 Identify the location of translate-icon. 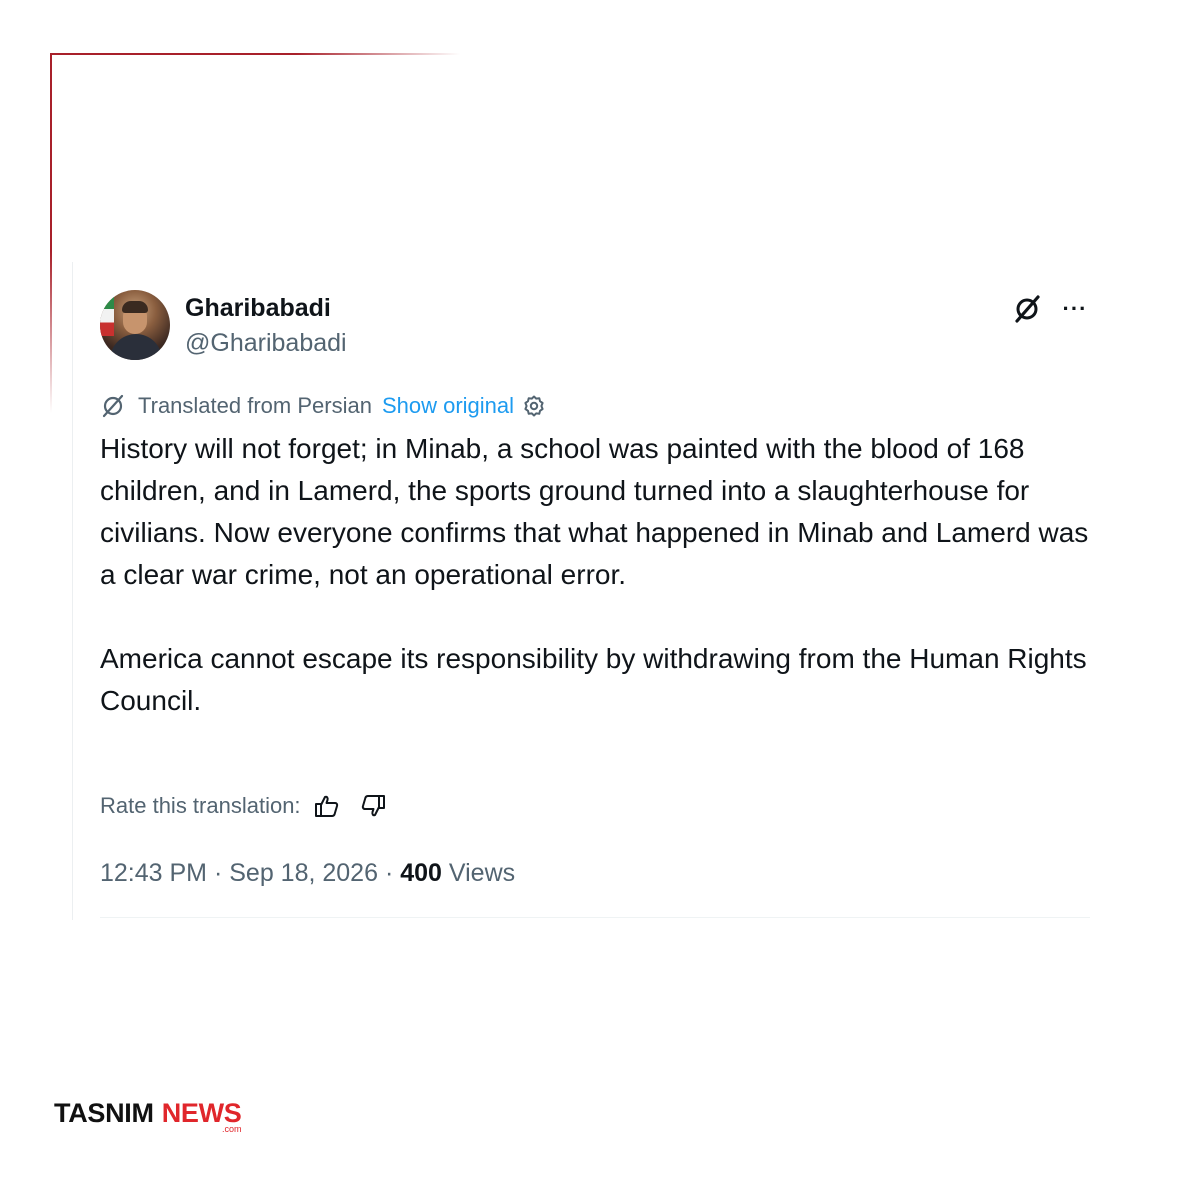
(113, 406).